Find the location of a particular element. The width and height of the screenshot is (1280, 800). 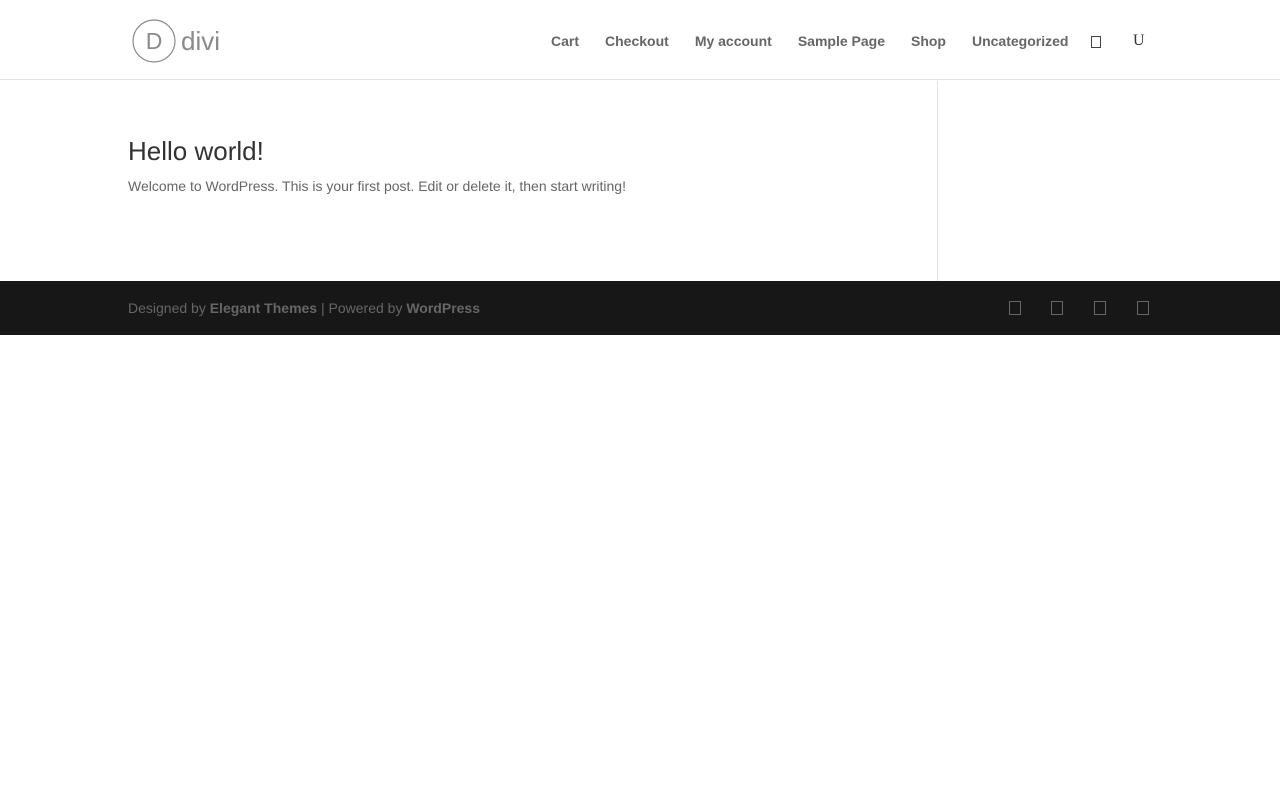

nav-item-shop: Shop is located at coordinates (928, 41).